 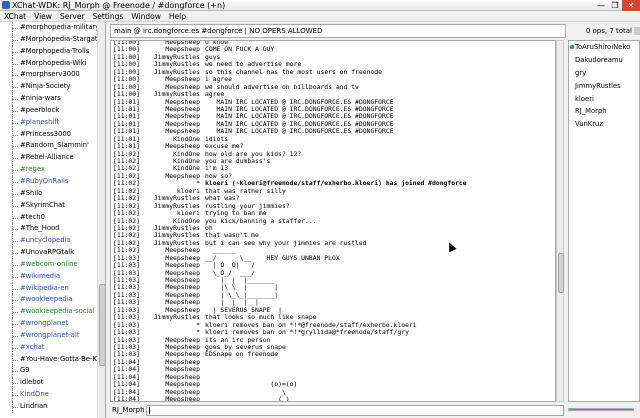 I want to click on user-count: 0 ops, 7 total, so click(x=604, y=31).